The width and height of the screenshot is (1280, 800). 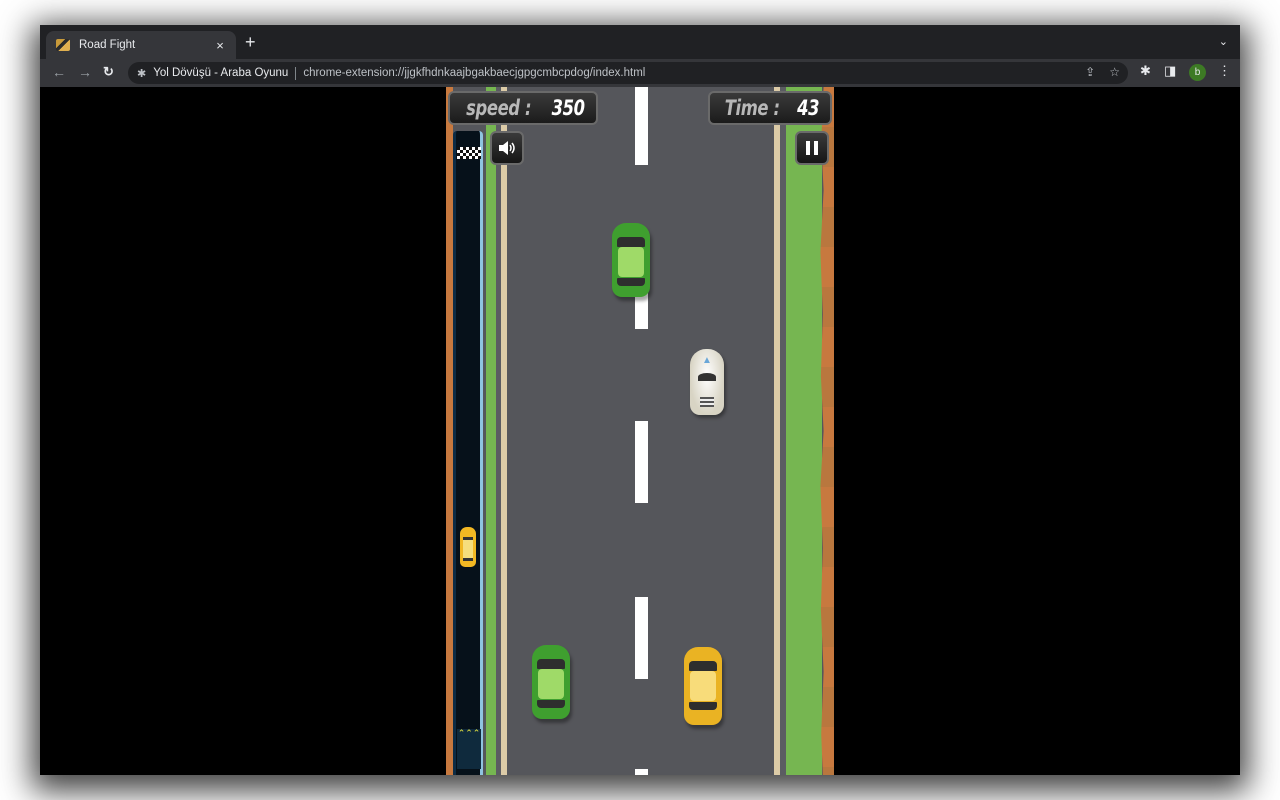 I want to click on share-icon: ⇪, so click(x=1090, y=72).